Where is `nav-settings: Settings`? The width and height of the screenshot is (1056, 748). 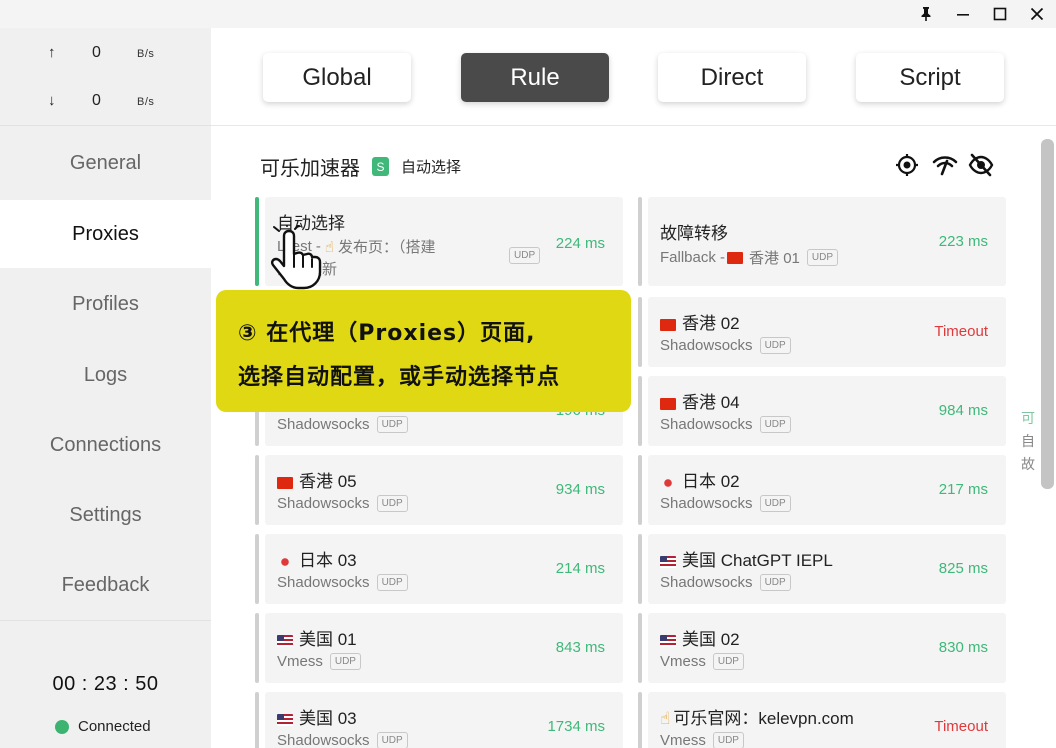 nav-settings: Settings is located at coordinates (105, 515).